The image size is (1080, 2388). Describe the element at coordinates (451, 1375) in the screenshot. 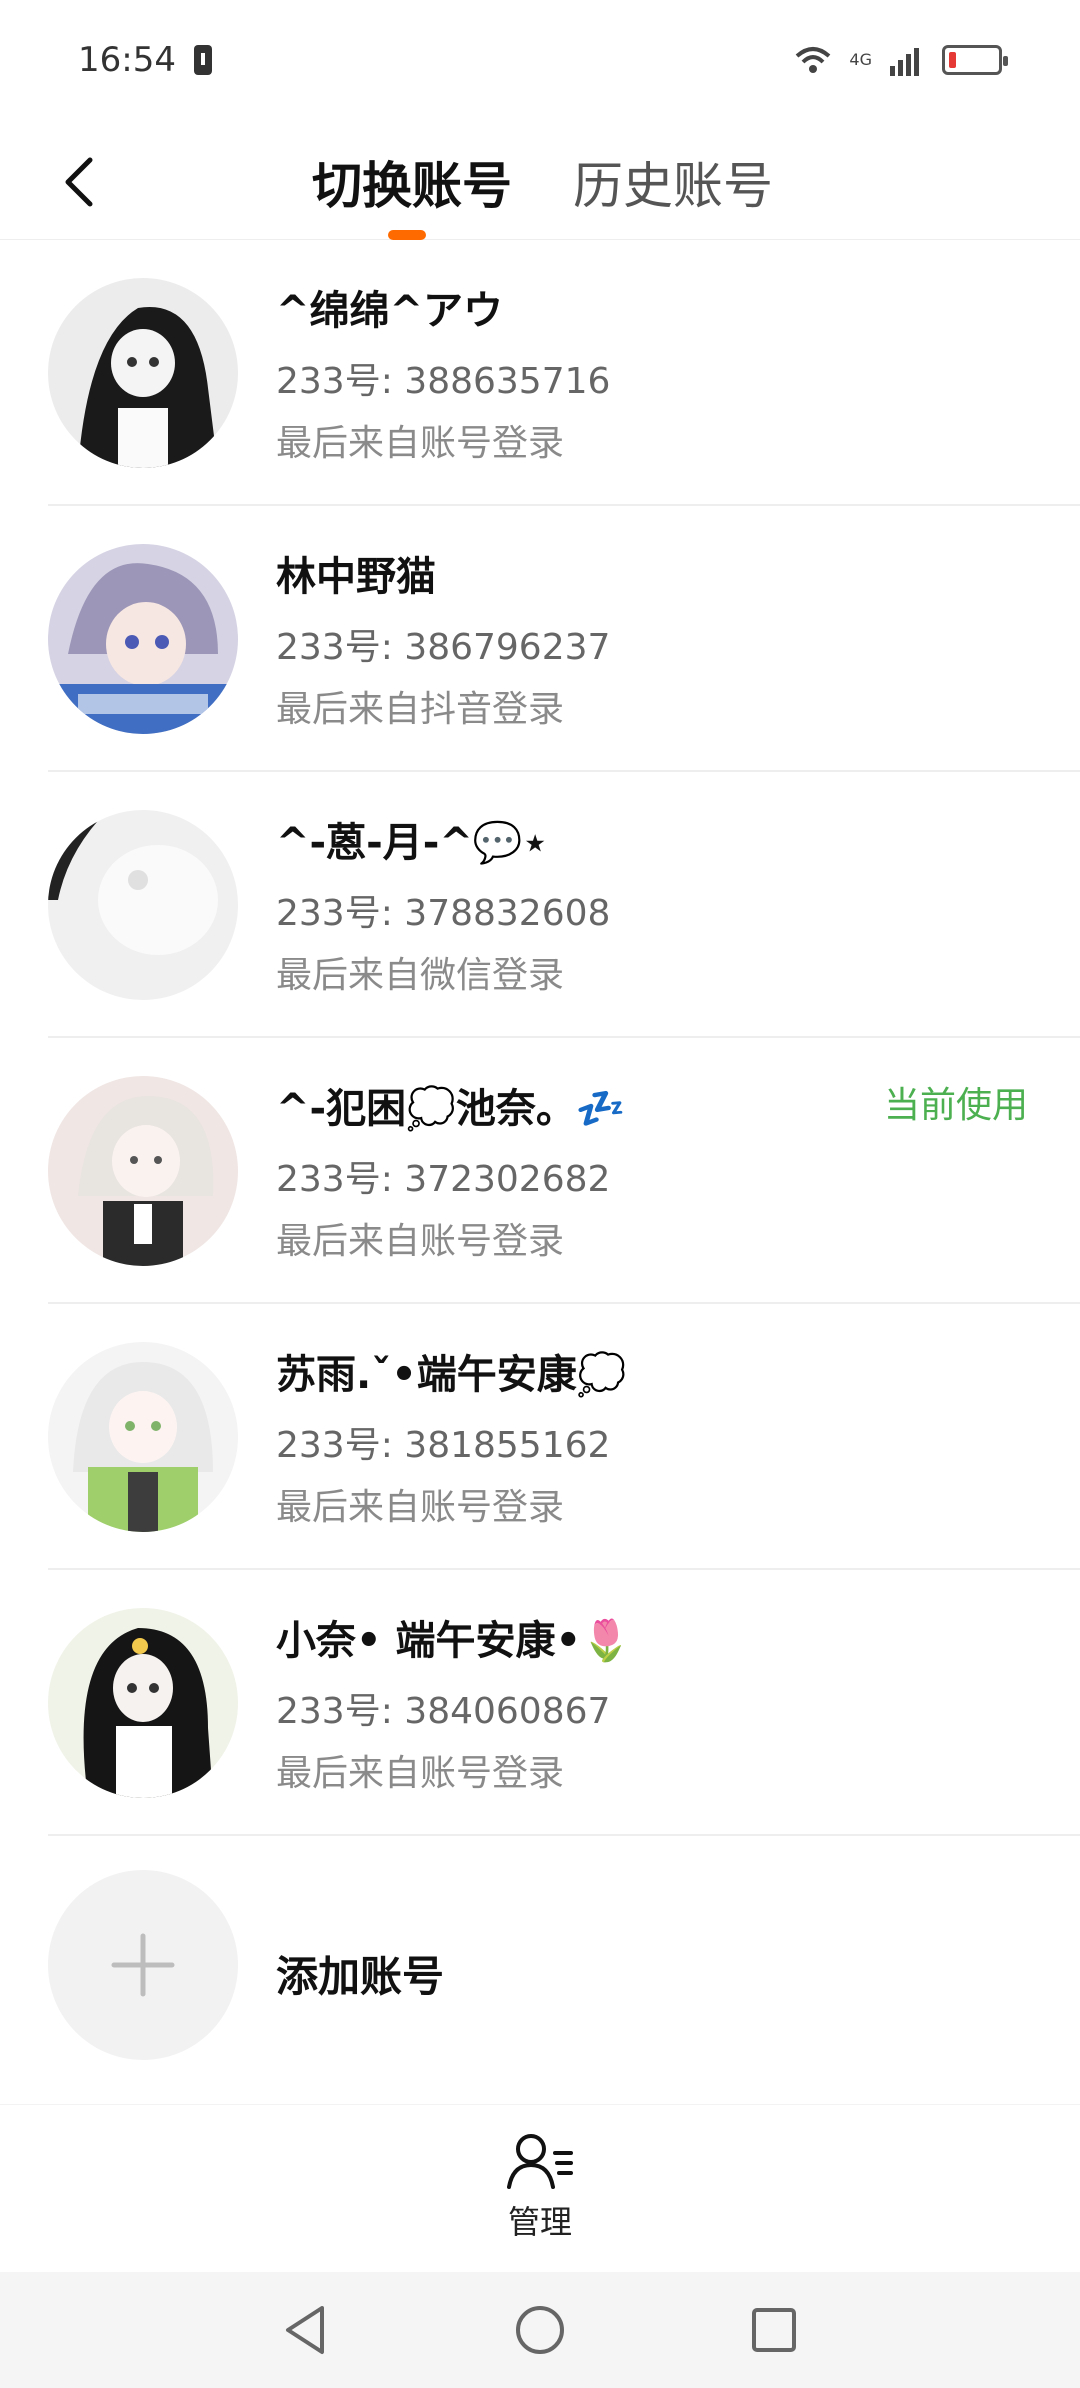

I see `account-name: 苏雨.ˇ•端午安康💭` at that location.